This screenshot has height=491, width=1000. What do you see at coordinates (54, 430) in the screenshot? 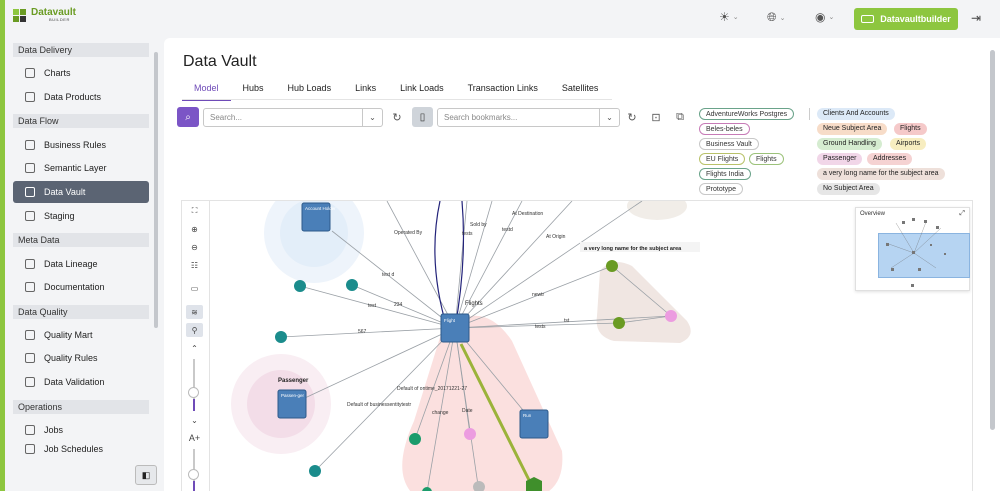
I see `sidebar-item-label: Jobs` at bounding box center [54, 430].